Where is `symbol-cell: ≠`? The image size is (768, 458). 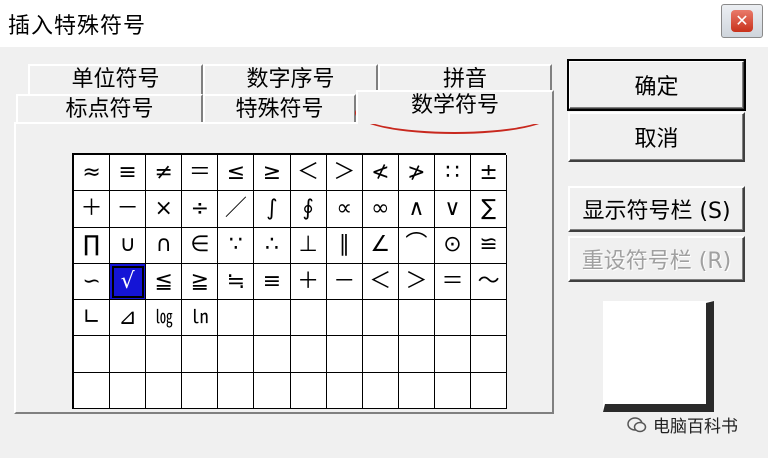
symbol-cell: ≠ is located at coordinates (164, 173).